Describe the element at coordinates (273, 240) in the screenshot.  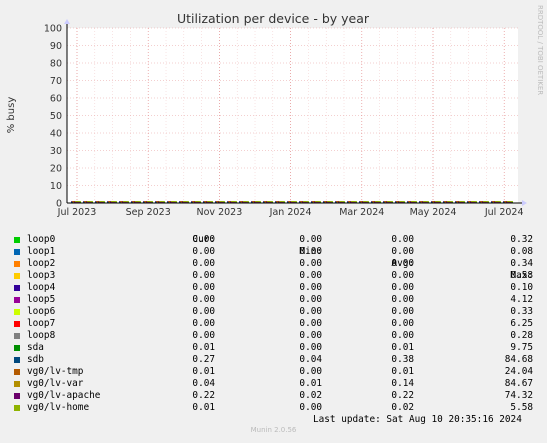
I see `legend-row: loop0 0.00 0.00 0.00 0.32` at that location.